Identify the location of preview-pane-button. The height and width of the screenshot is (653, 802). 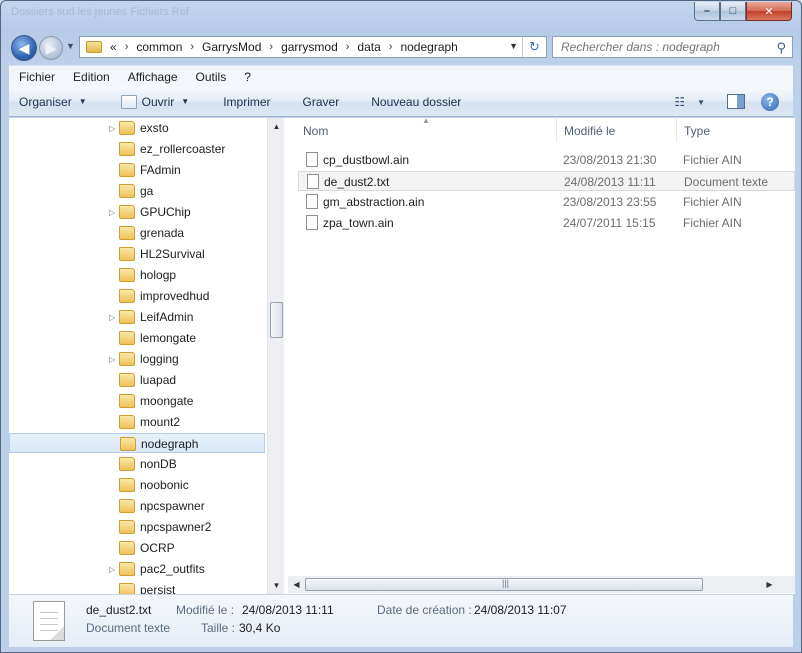
(736, 101).